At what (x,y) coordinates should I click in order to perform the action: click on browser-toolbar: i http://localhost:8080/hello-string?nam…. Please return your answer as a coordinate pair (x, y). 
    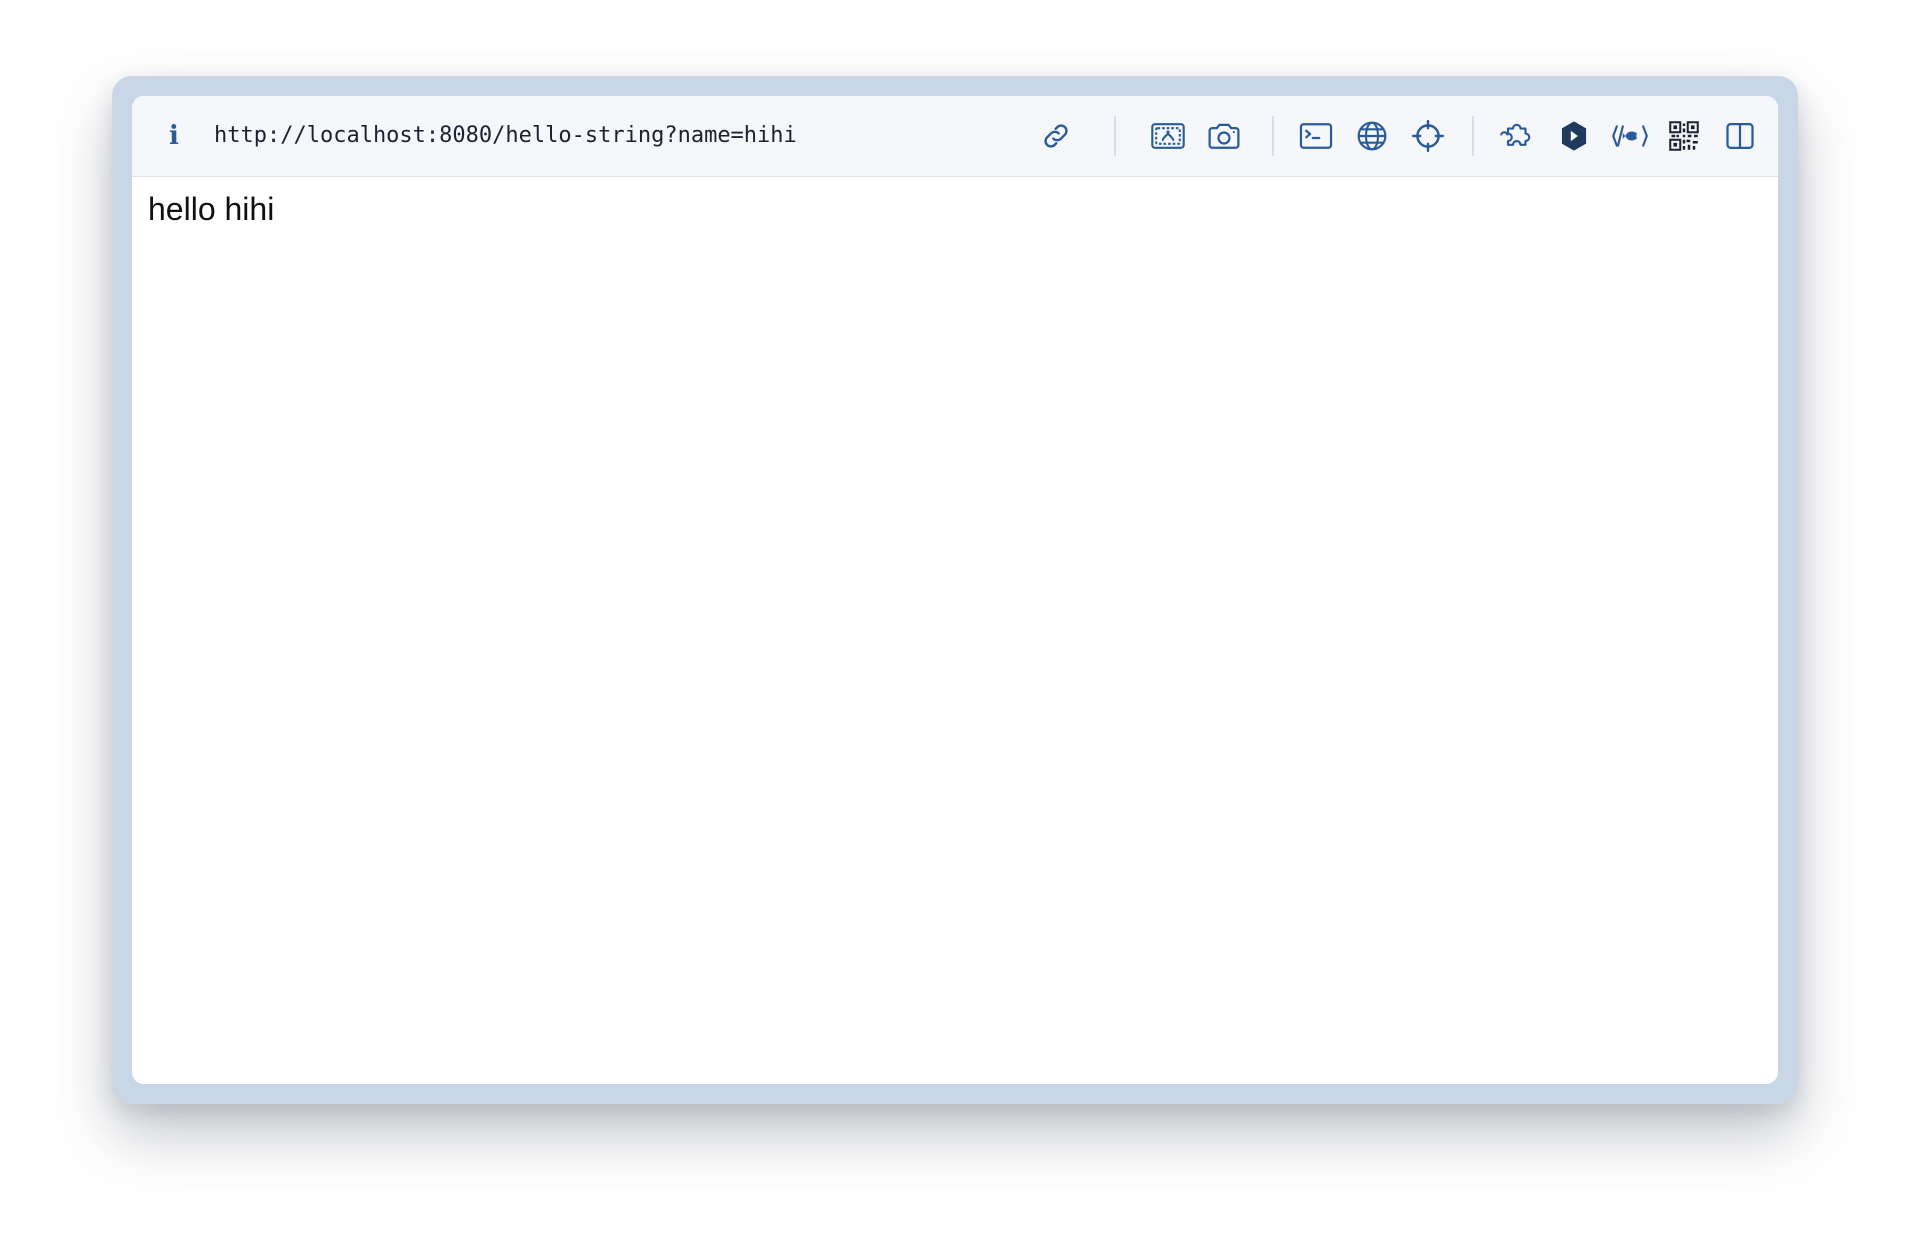
    Looking at the image, I should click on (955, 136).